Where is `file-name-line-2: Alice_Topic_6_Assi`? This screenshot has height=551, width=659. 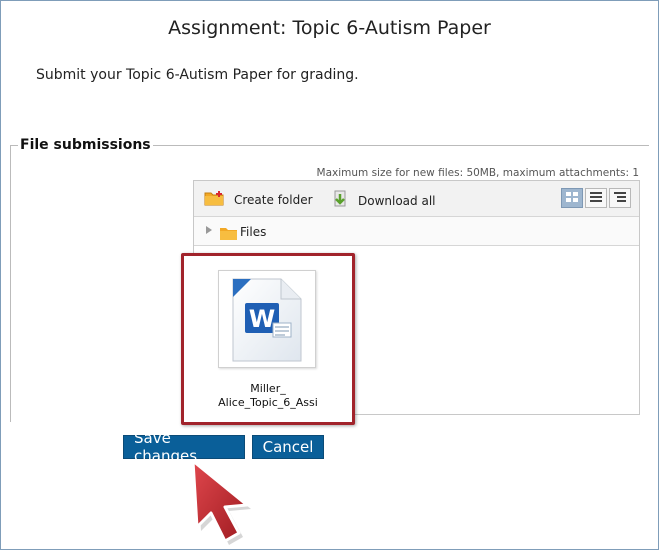
file-name-line-2: Alice_Topic_6_Assi is located at coordinates (268, 402).